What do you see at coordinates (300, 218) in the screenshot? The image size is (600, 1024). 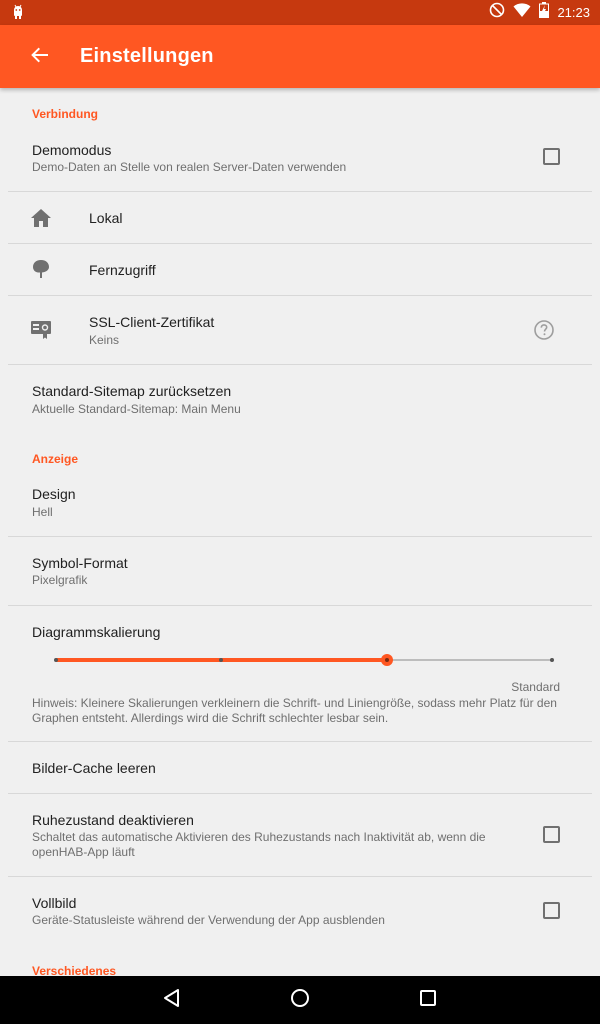 I see `pref-local: Lokal` at bounding box center [300, 218].